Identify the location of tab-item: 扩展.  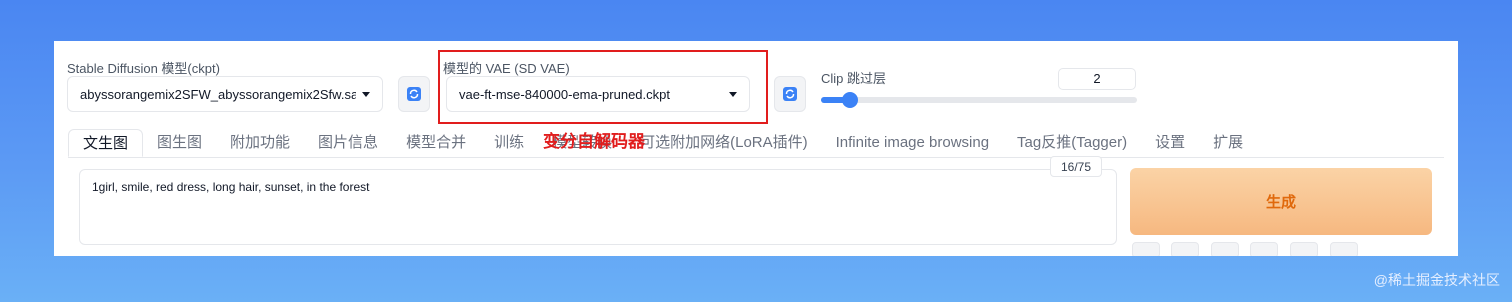
(1228, 143).